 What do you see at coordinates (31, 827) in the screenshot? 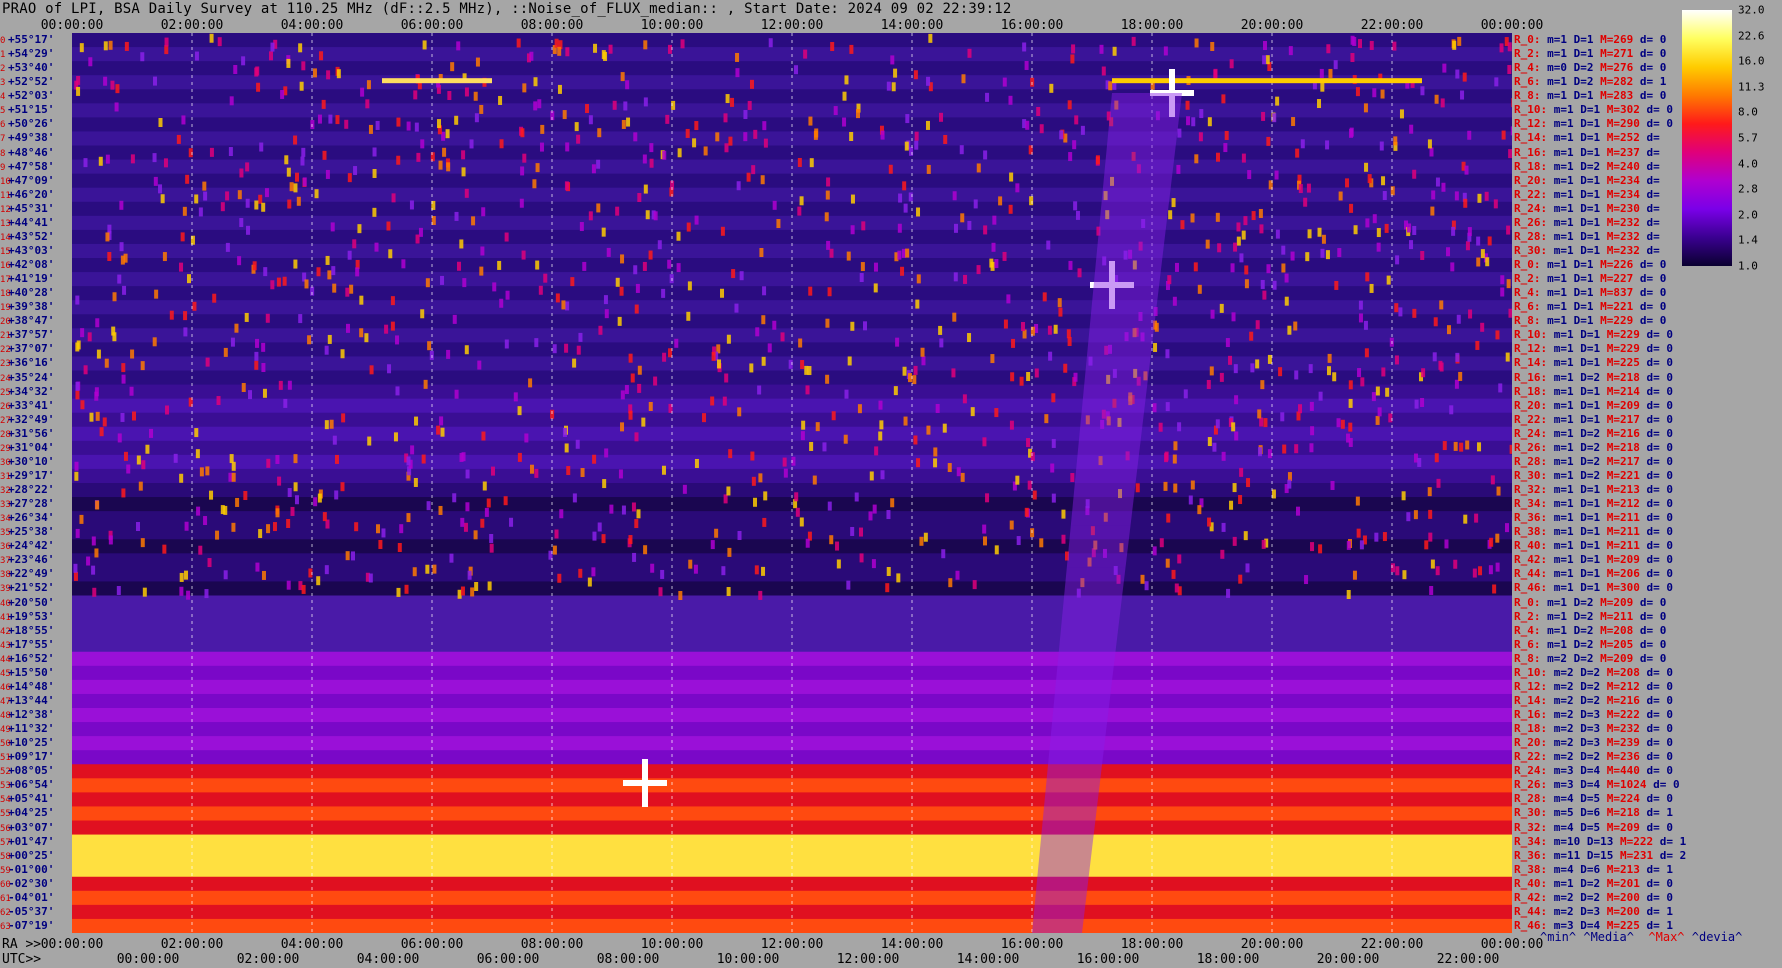
I see `declination-value: +03°07'` at bounding box center [31, 827].